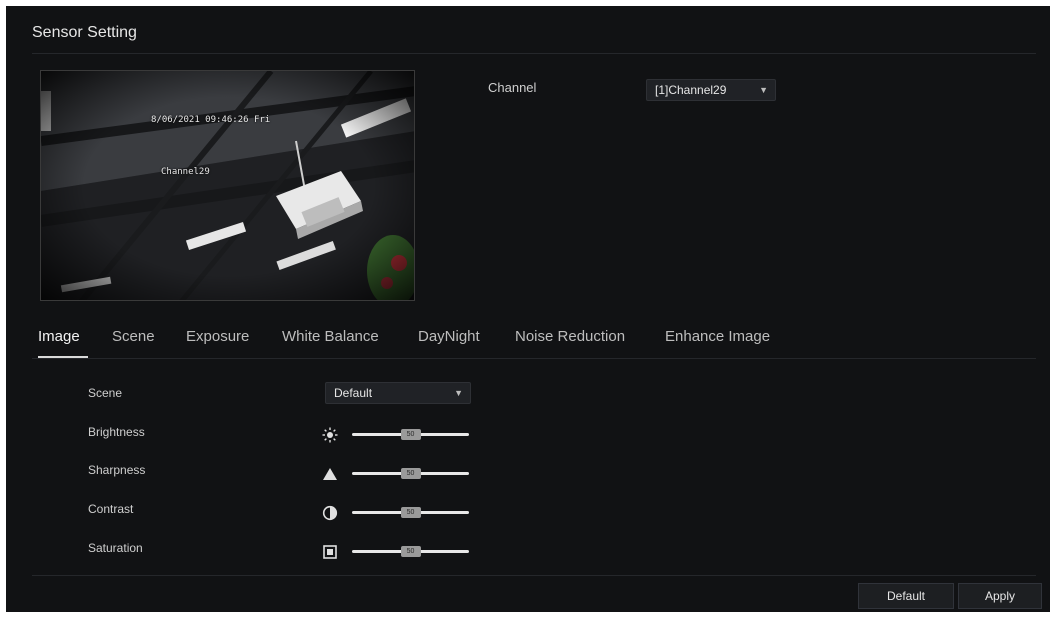 The image size is (1056, 617). I want to click on tab-enhance-image: Enhance Image, so click(717, 336).